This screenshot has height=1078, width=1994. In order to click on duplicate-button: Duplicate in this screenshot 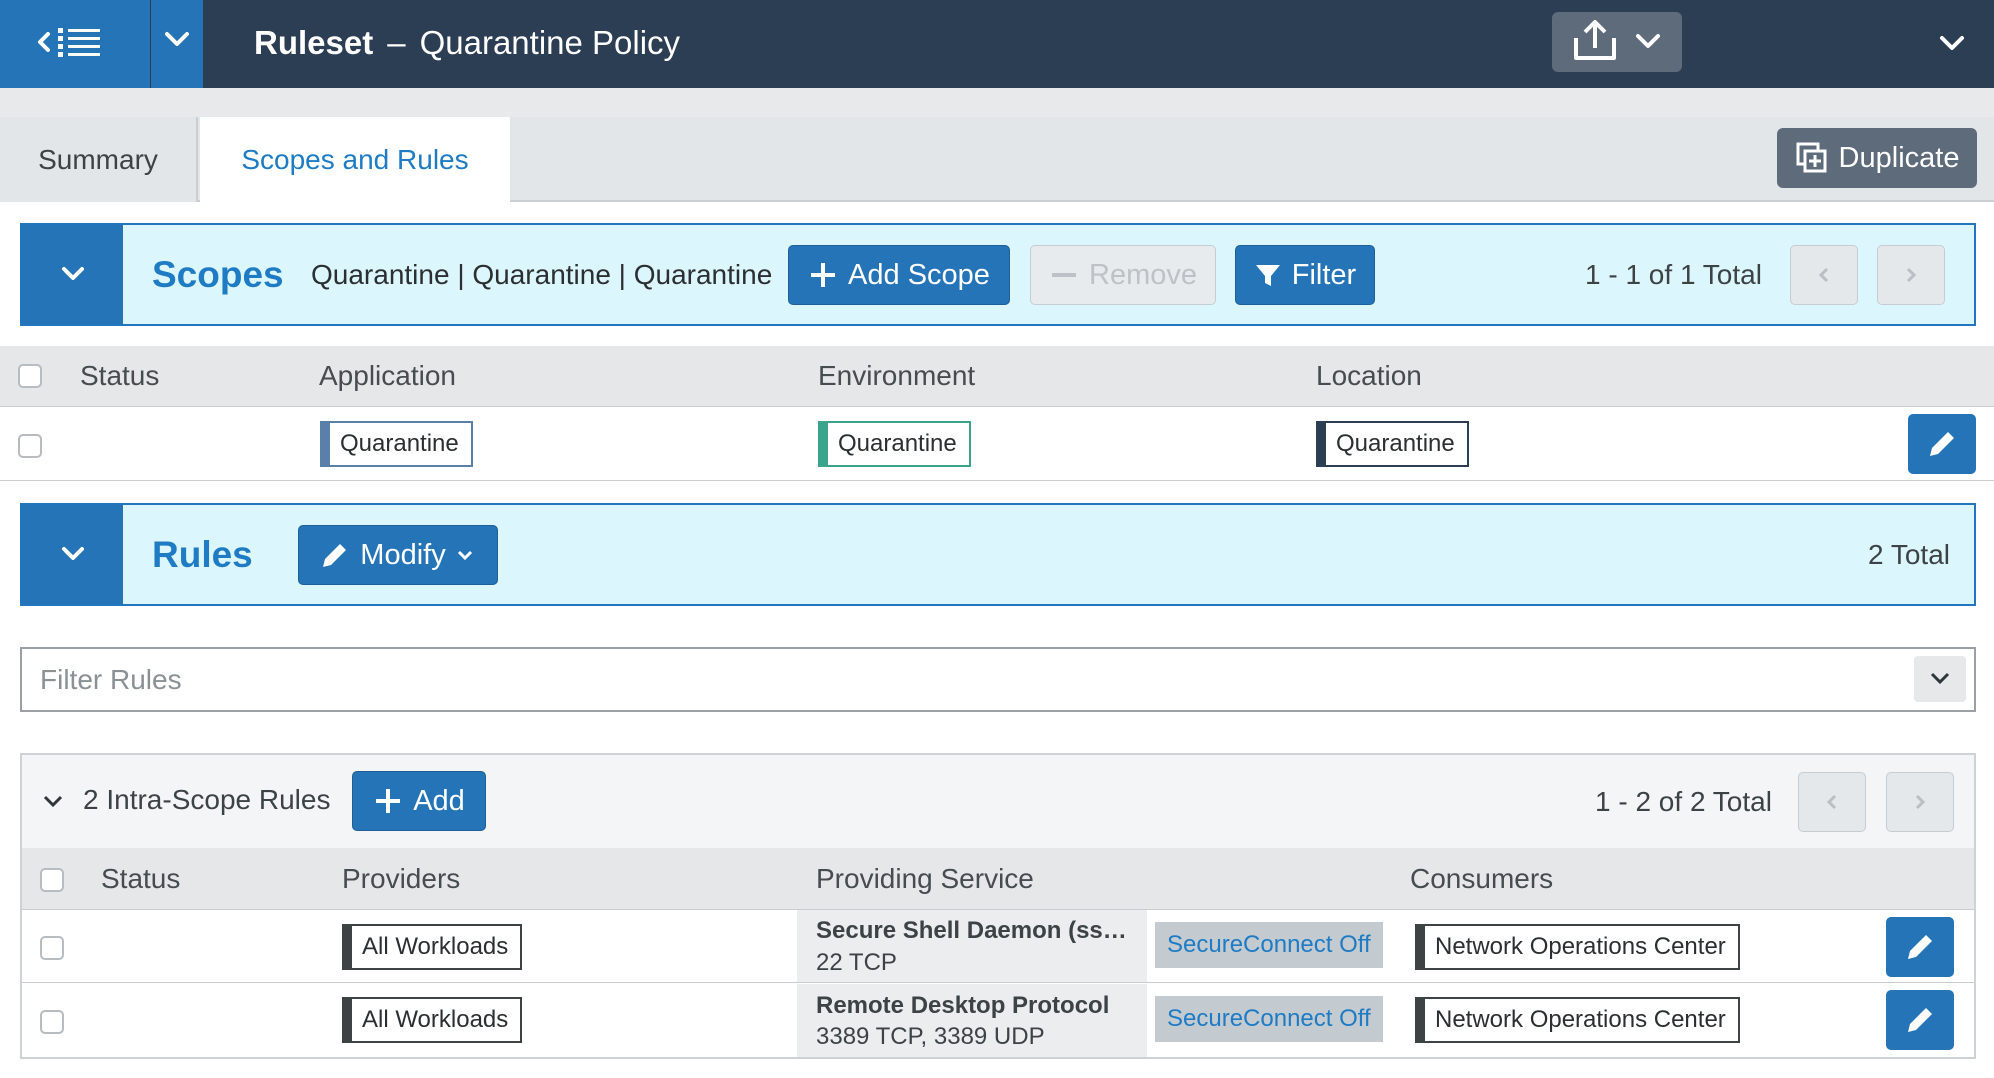, I will do `click(1877, 158)`.